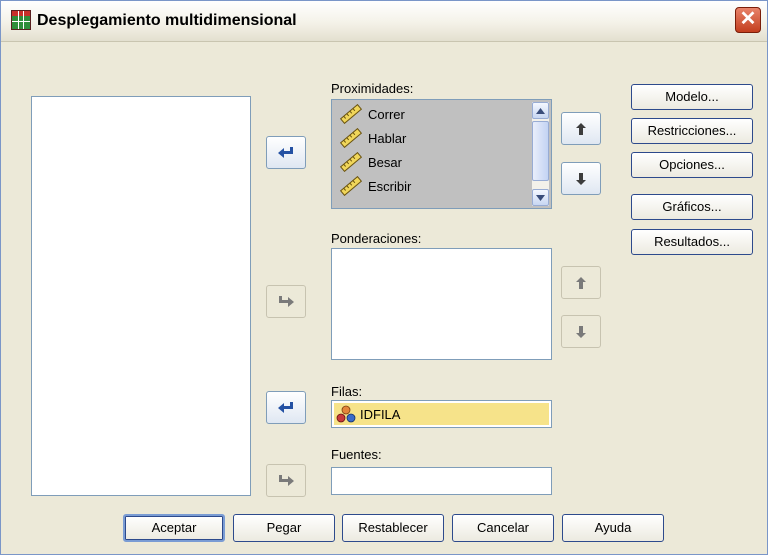  I want to click on nominal-variable-icon, so click(346, 414).